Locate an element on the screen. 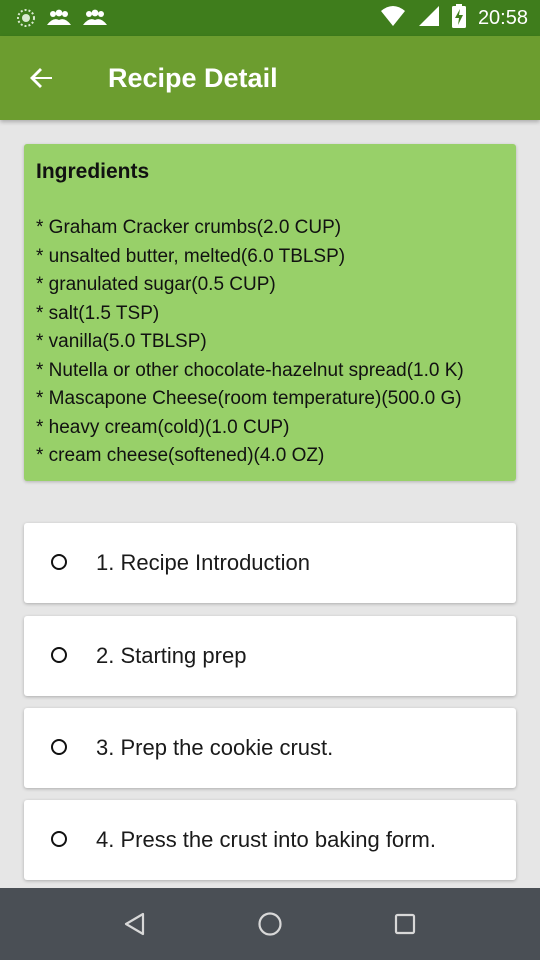 The width and height of the screenshot is (540, 960). step-label: 2. Starting prep is located at coordinates (171, 655).